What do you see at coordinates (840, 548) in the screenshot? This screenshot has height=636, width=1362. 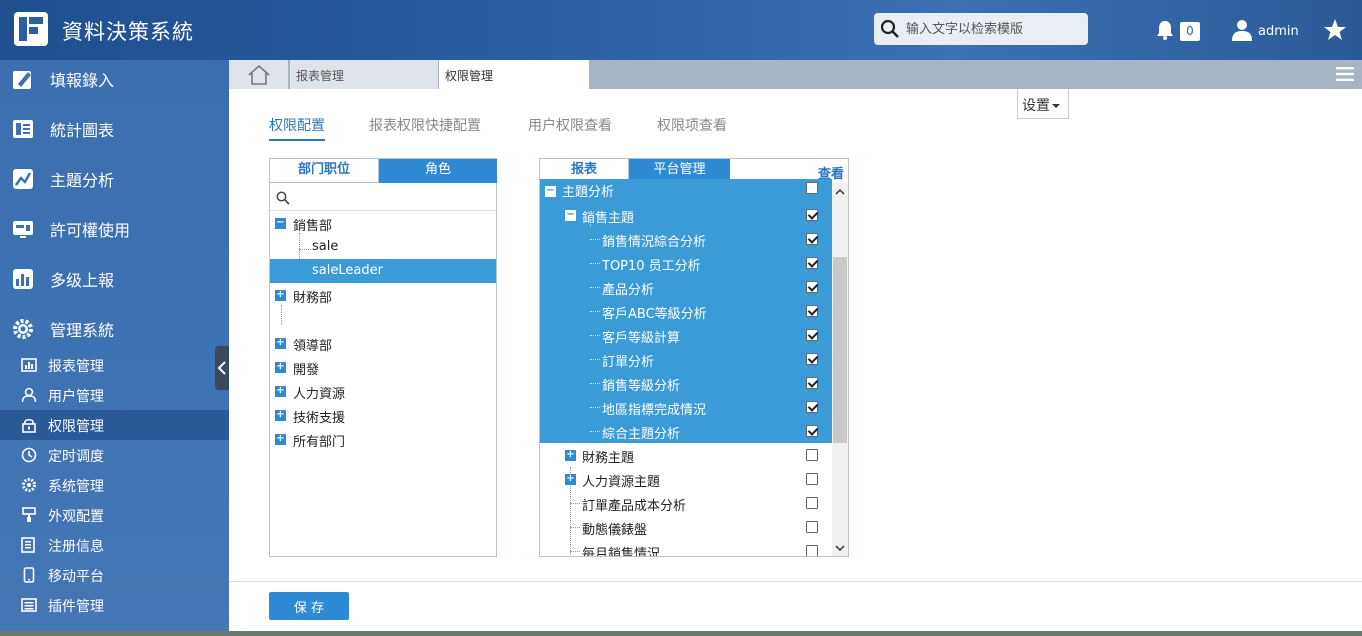 I see `chevron-down-icon` at bounding box center [840, 548].